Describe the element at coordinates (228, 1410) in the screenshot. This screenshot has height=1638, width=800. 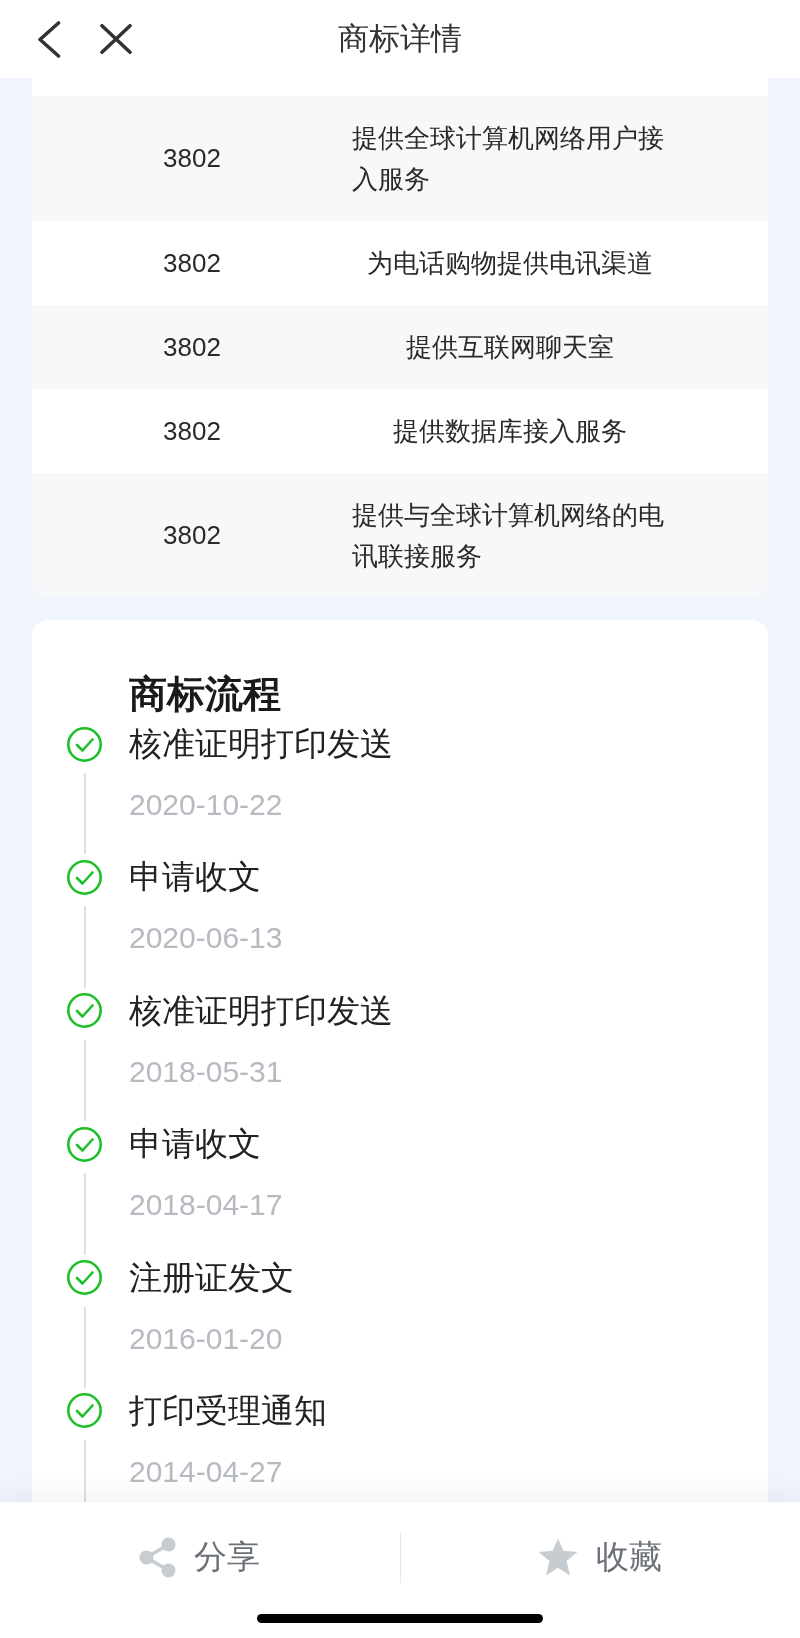
I see `step-name: 打印受理通知` at that location.